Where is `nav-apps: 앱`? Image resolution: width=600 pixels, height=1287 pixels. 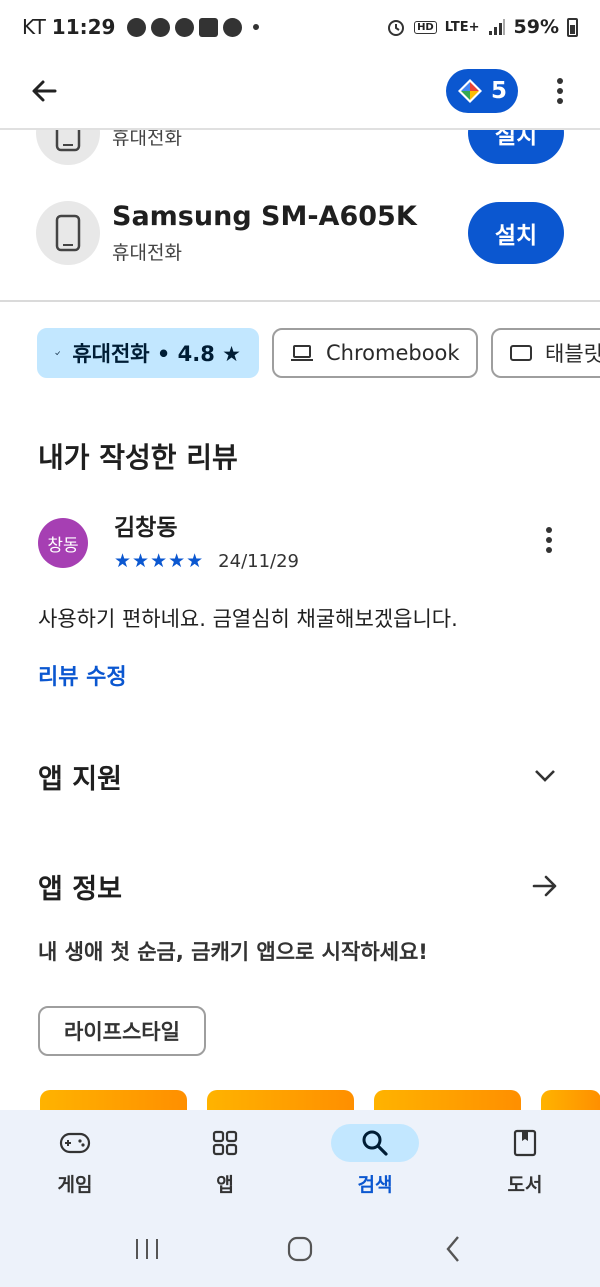 nav-apps: 앱 is located at coordinates (225, 1160).